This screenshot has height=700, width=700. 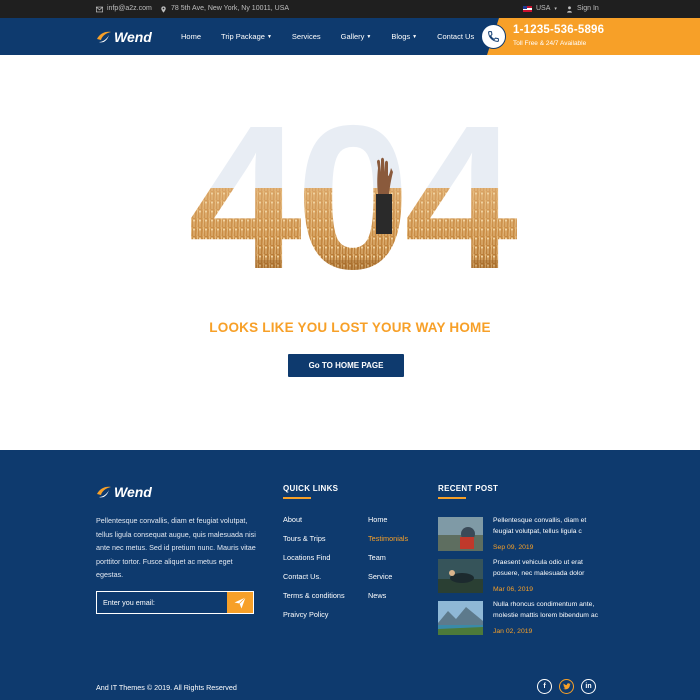 I want to click on nav-home-label: Home, so click(x=191, y=36).